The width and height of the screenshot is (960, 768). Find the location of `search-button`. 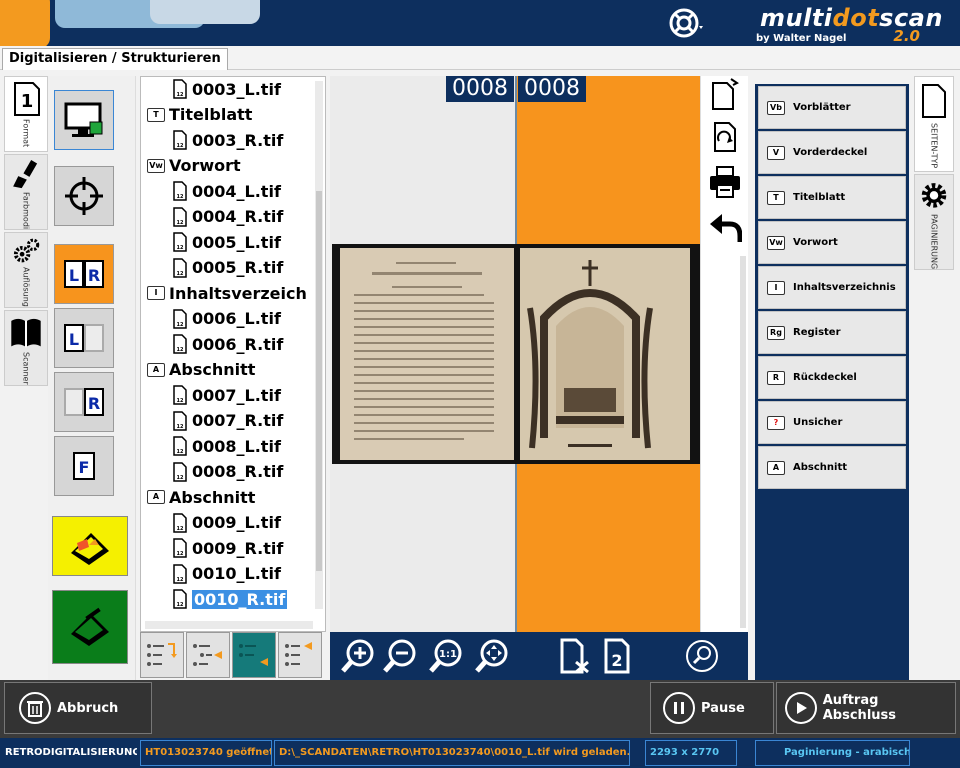

search-button is located at coordinates (702, 656).